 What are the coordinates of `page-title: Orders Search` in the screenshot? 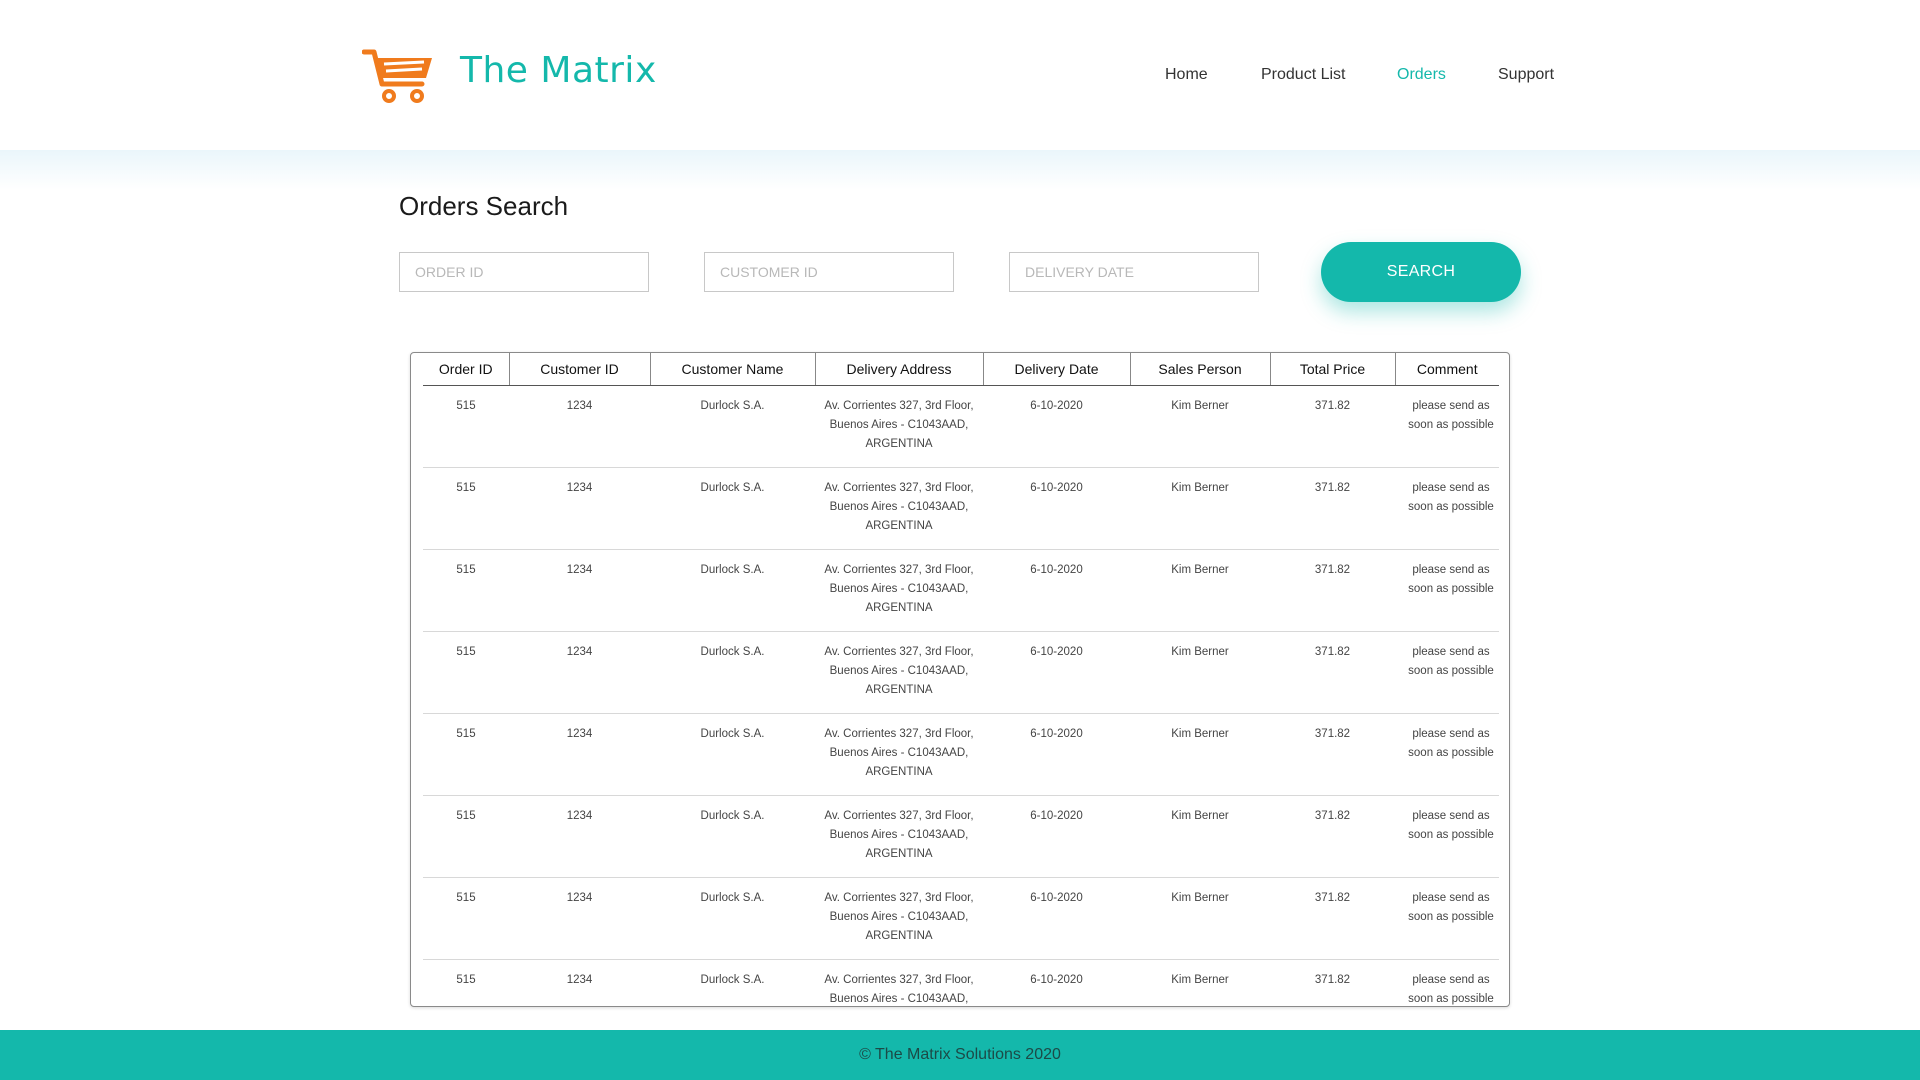 It's located at (484, 206).